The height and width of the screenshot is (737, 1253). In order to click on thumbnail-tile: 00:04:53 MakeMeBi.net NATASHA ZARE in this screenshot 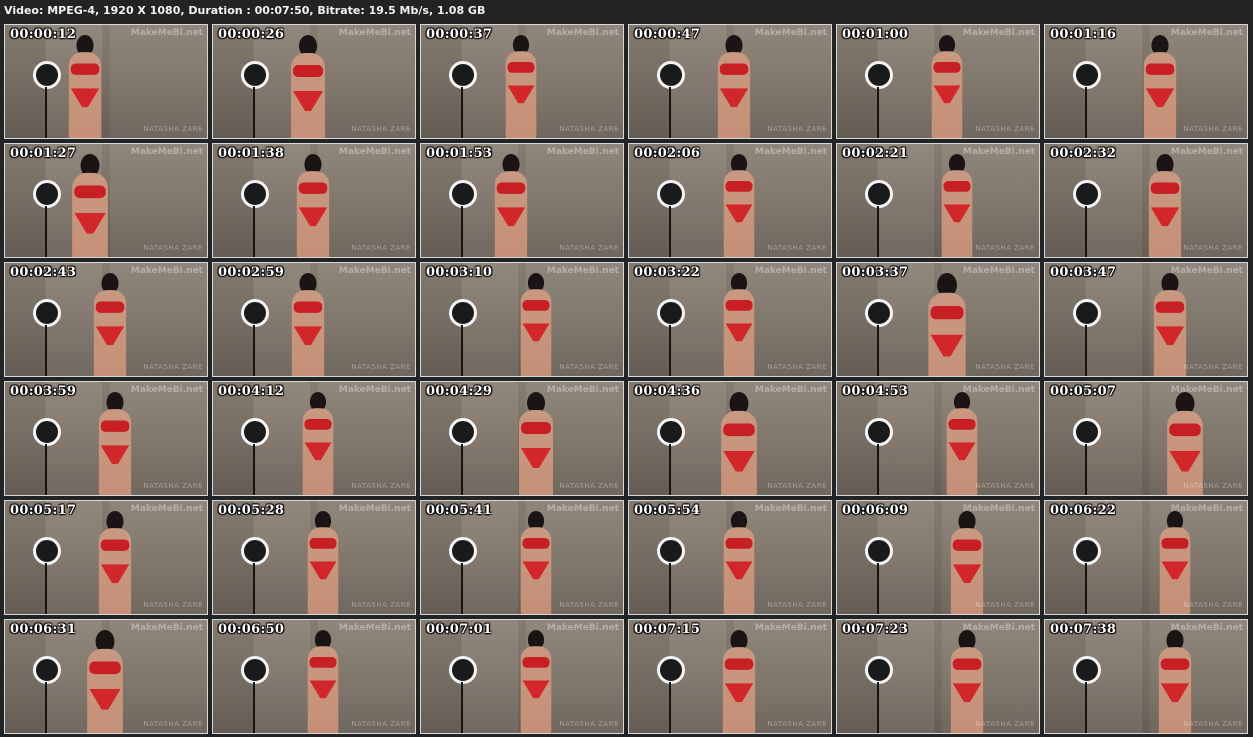, I will do `click(938, 438)`.